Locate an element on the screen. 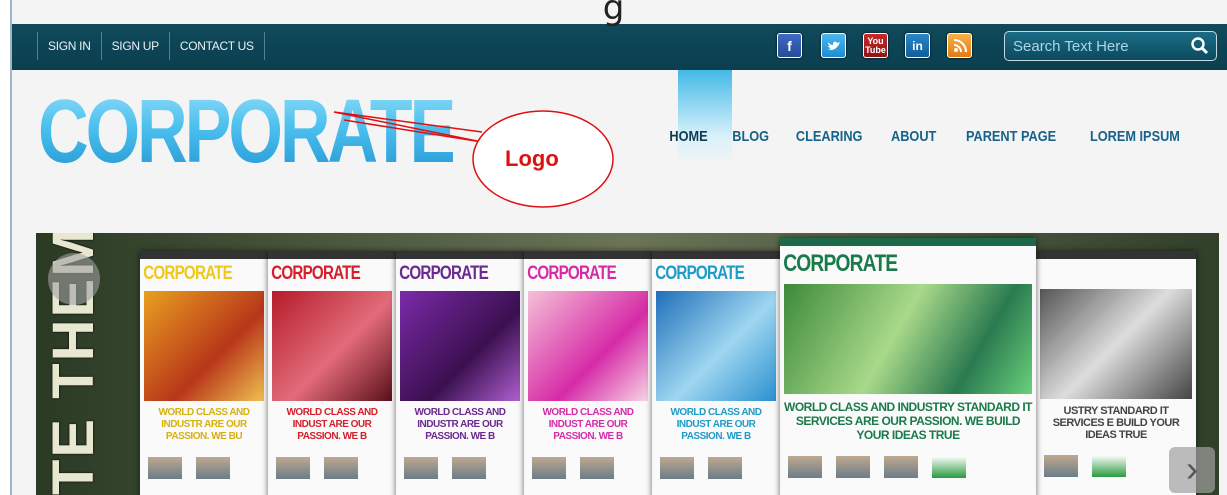  card-title is located at coordinates (1100, 263).